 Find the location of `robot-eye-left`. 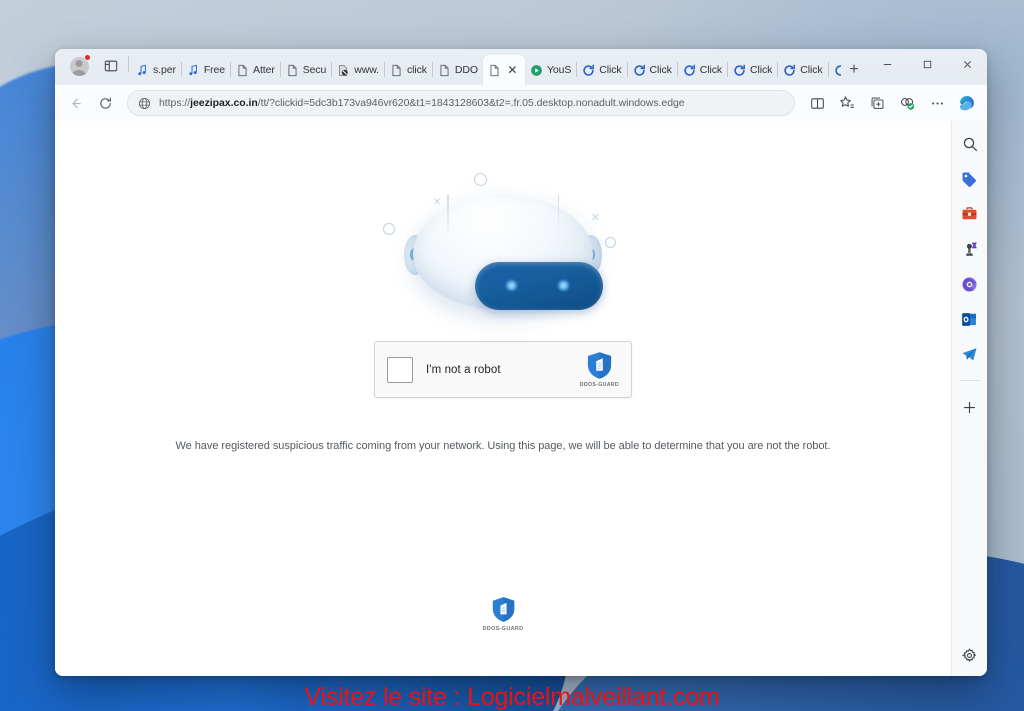

robot-eye-left is located at coordinates (511, 285).